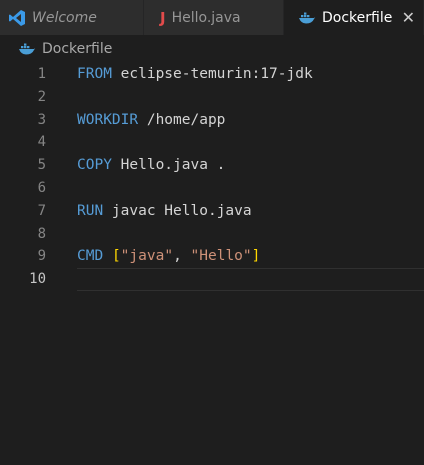 The image size is (424, 465). What do you see at coordinates (41, 142) in the screenshot?
I see `line-number: 4` at bounding box center [41, 142].